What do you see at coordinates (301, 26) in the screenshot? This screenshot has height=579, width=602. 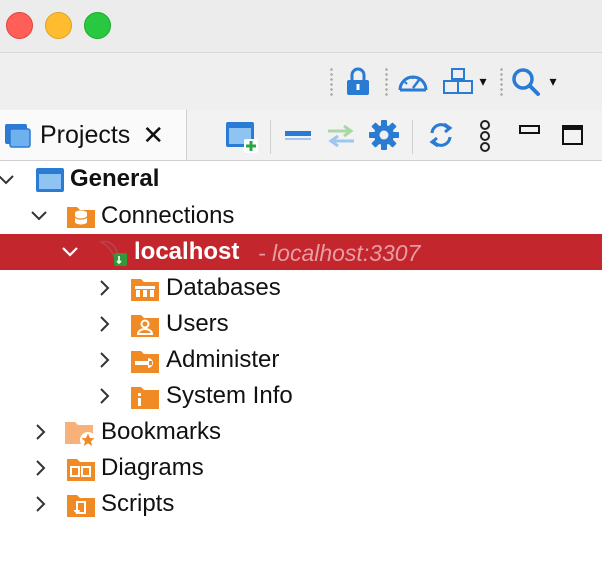 I see `window-titlebar` at bounding box center [301, 26].